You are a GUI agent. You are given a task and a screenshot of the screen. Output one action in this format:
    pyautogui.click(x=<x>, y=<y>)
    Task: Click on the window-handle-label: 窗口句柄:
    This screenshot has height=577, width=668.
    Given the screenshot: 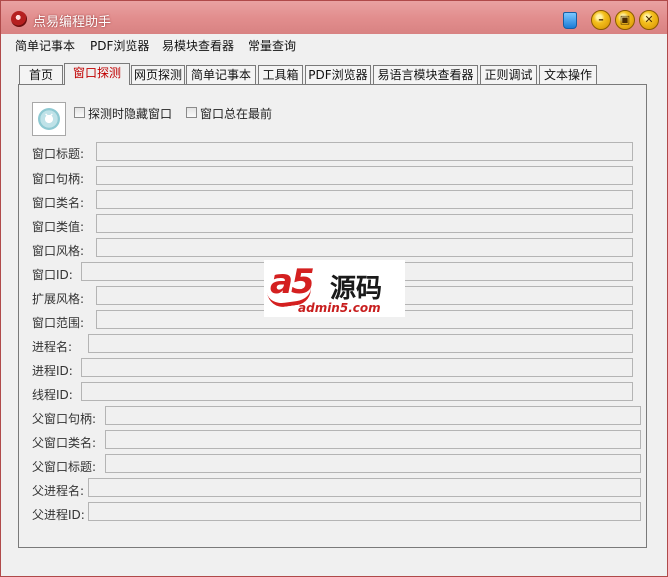 What is the action you would take?
    pyautogui.click(x=58, y=179)
    